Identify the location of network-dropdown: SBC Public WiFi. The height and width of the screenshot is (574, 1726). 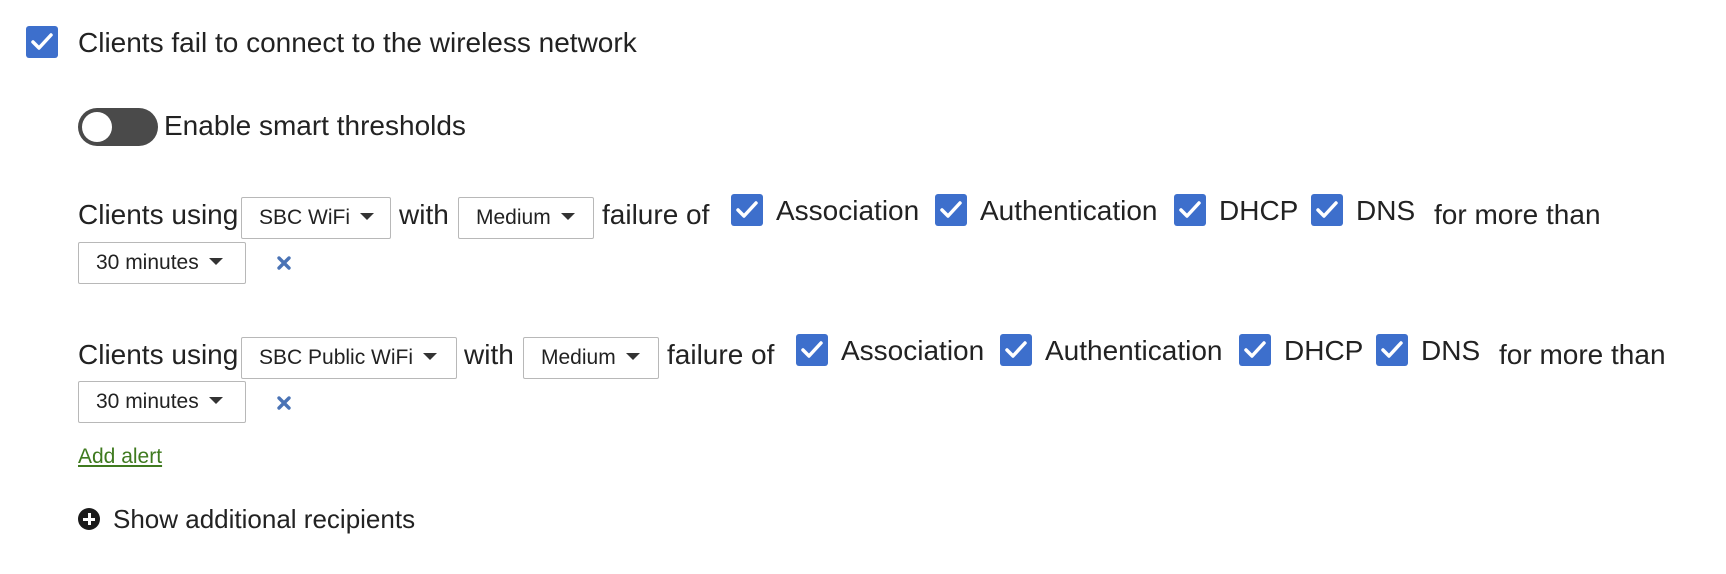
(349, 358).